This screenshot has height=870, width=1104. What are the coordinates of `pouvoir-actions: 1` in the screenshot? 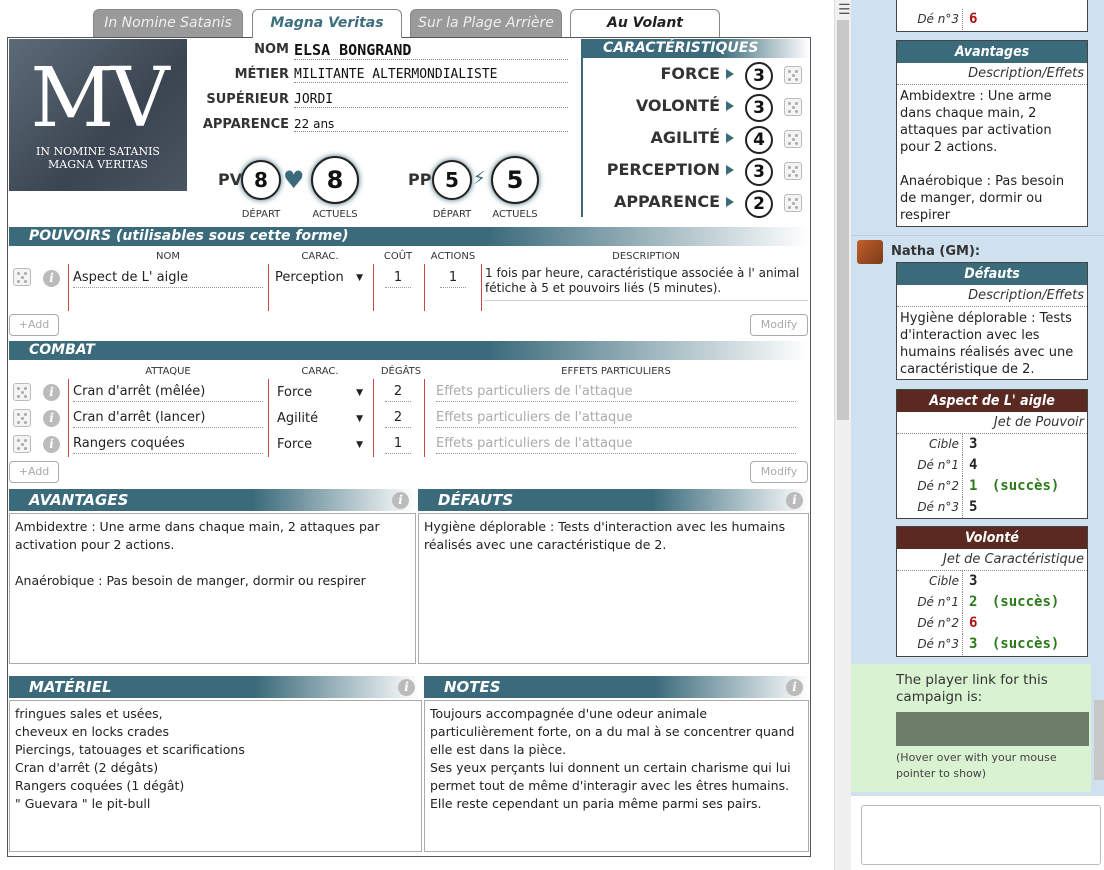 It's located at (453, 278).